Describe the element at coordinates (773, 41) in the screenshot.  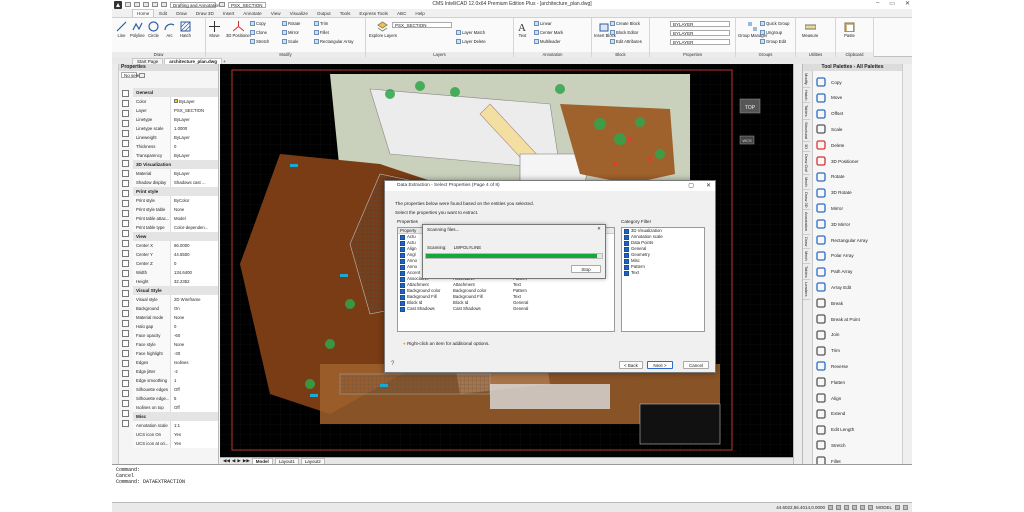
I see `group-edit-button: Group Edit` at that location.